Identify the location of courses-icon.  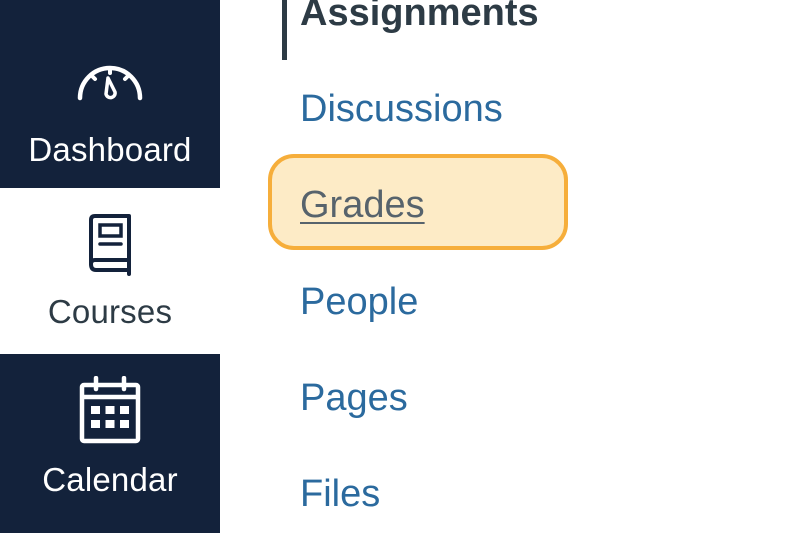
(110, 245).